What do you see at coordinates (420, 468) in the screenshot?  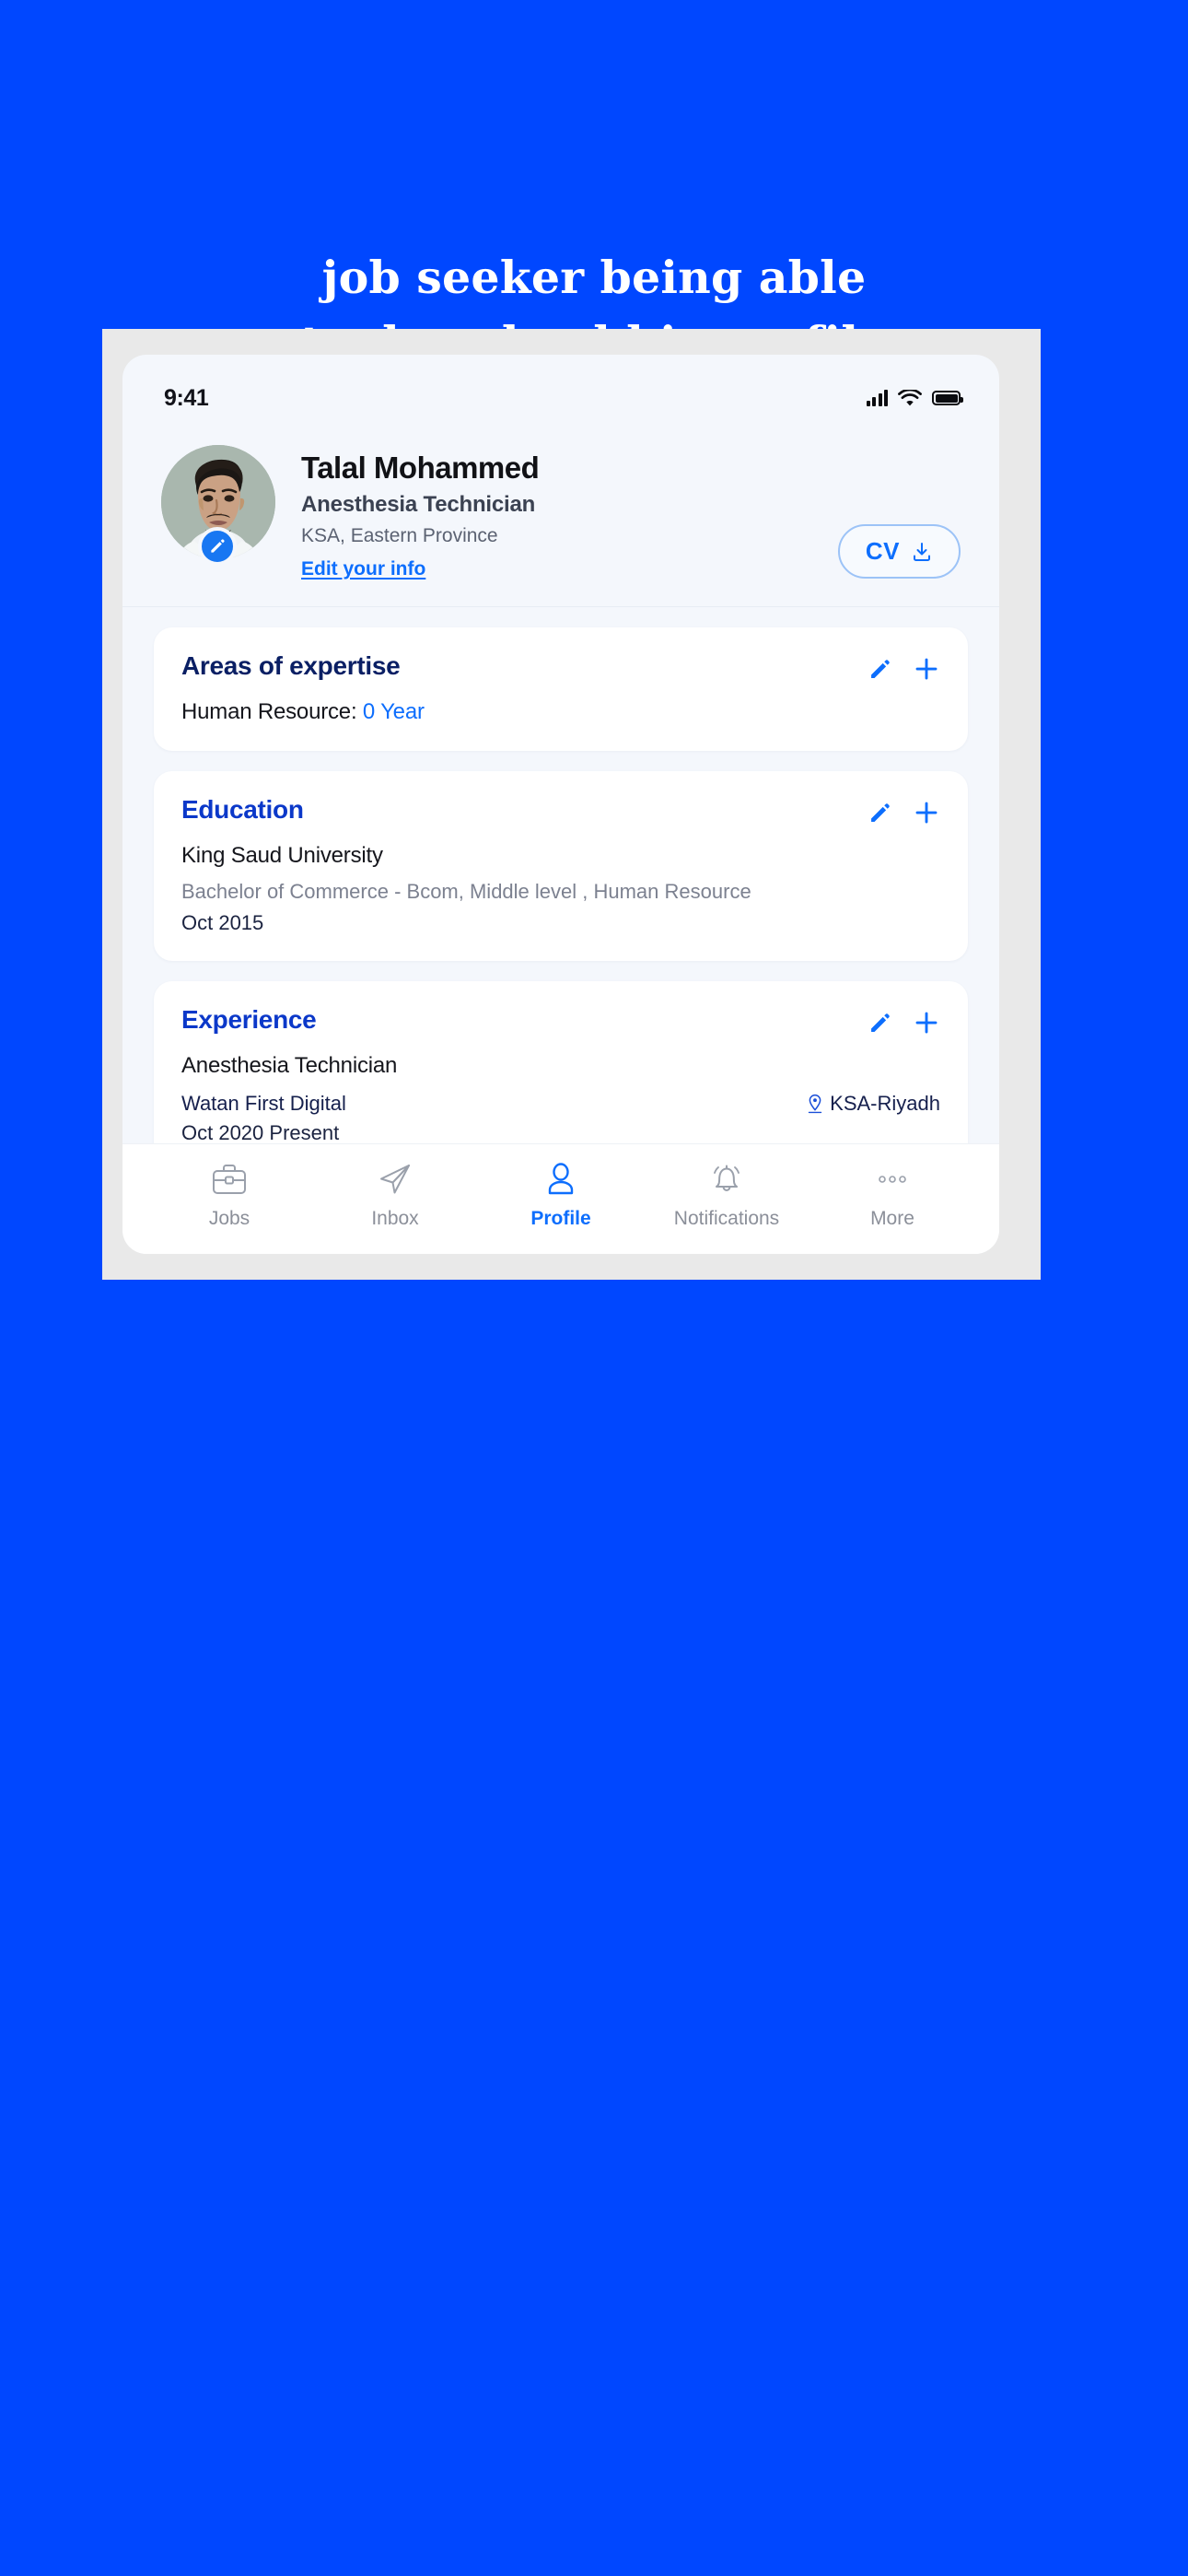 I see `profile-name: Talal Mohammed` at bounding box center [420, 468].